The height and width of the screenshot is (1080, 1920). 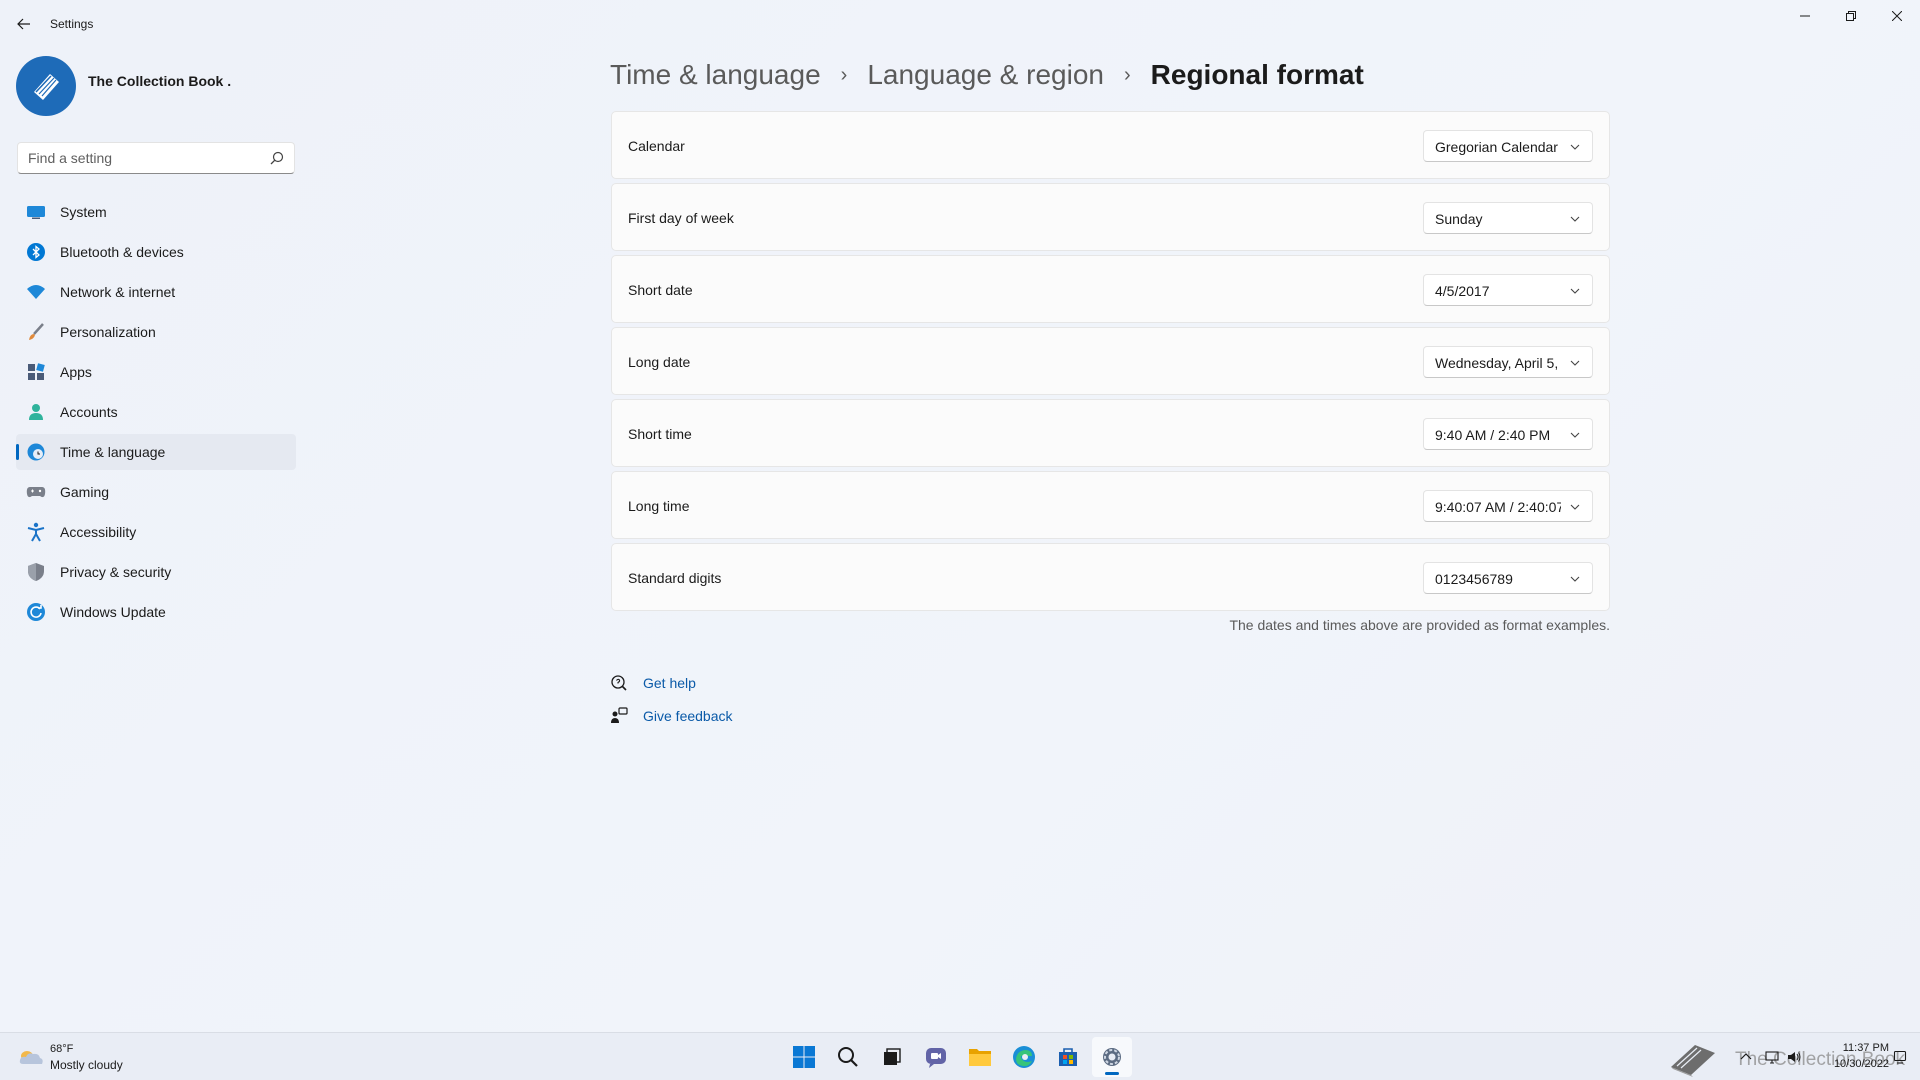 I want to click on minimize-icon, so click(x=1805, y=16).